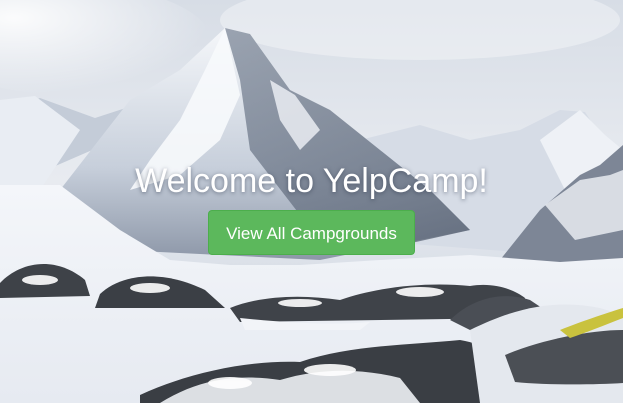  Describe the element at coordinates (311, 181) in the screenshot. I see `page-title: Welcome to YelpCamp!` at that location.